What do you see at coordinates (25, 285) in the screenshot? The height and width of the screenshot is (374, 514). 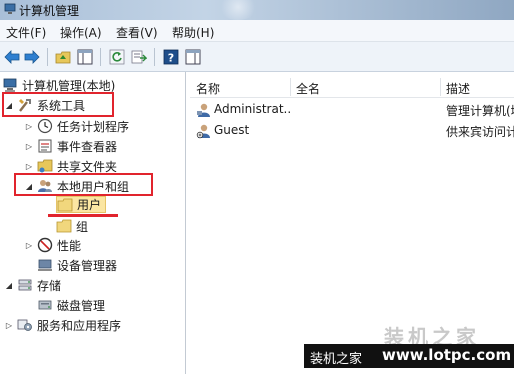 I see `storage-icon` at bounding box center [25, 285].